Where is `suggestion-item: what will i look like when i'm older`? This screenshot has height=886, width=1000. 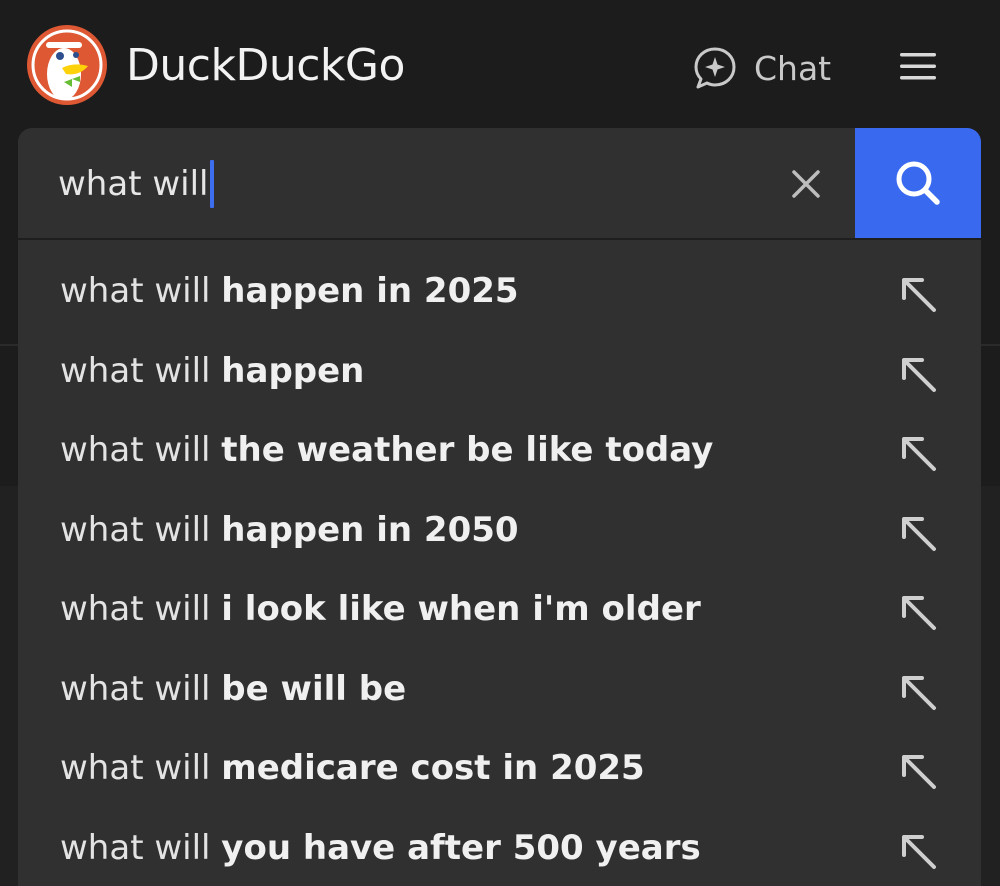 suggestion-item: what will i look like when i'm older is located at coordinates (499, 610).